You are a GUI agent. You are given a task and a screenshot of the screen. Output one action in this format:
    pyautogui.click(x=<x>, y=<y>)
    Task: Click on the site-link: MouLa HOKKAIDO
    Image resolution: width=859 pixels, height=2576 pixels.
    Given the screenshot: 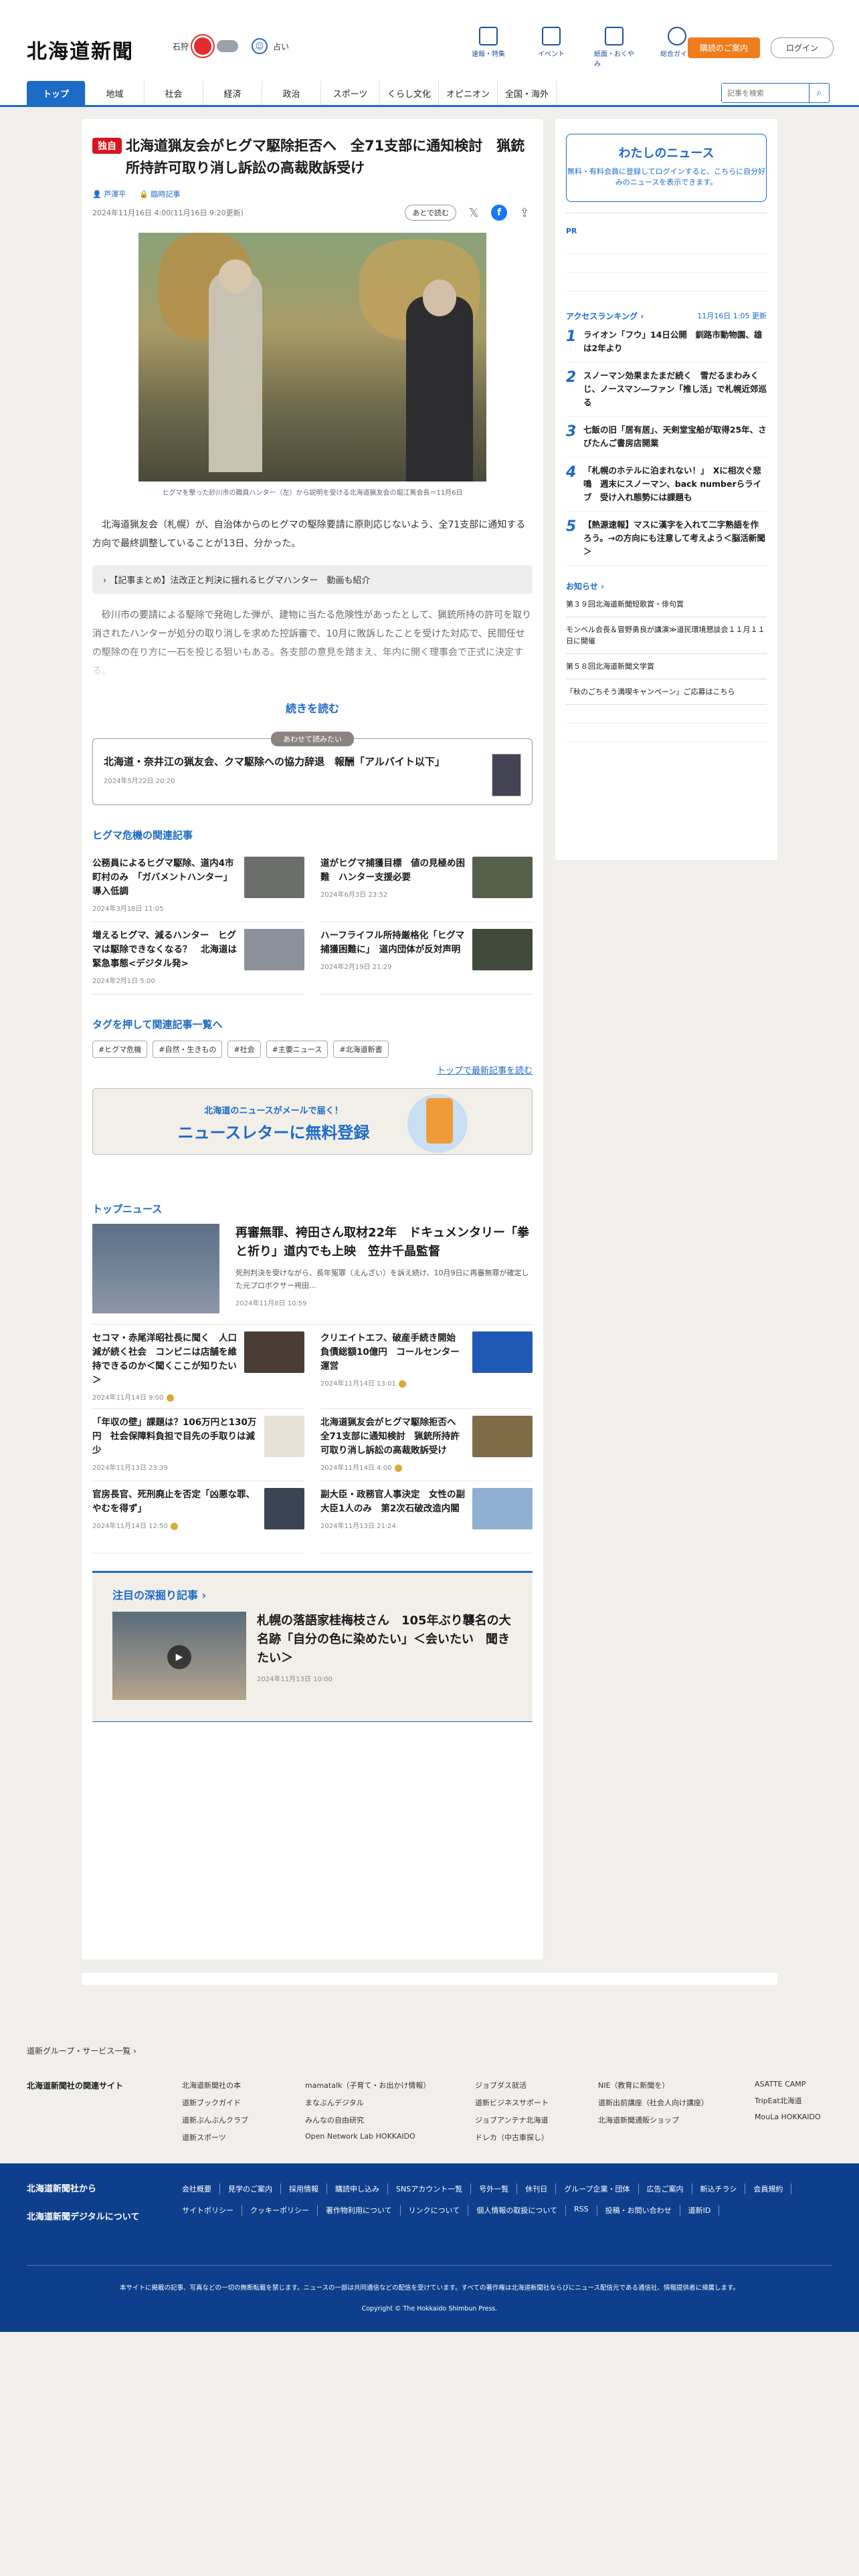 What is the action you would take?
    pyautogui.click(x=791, y=2117)
    